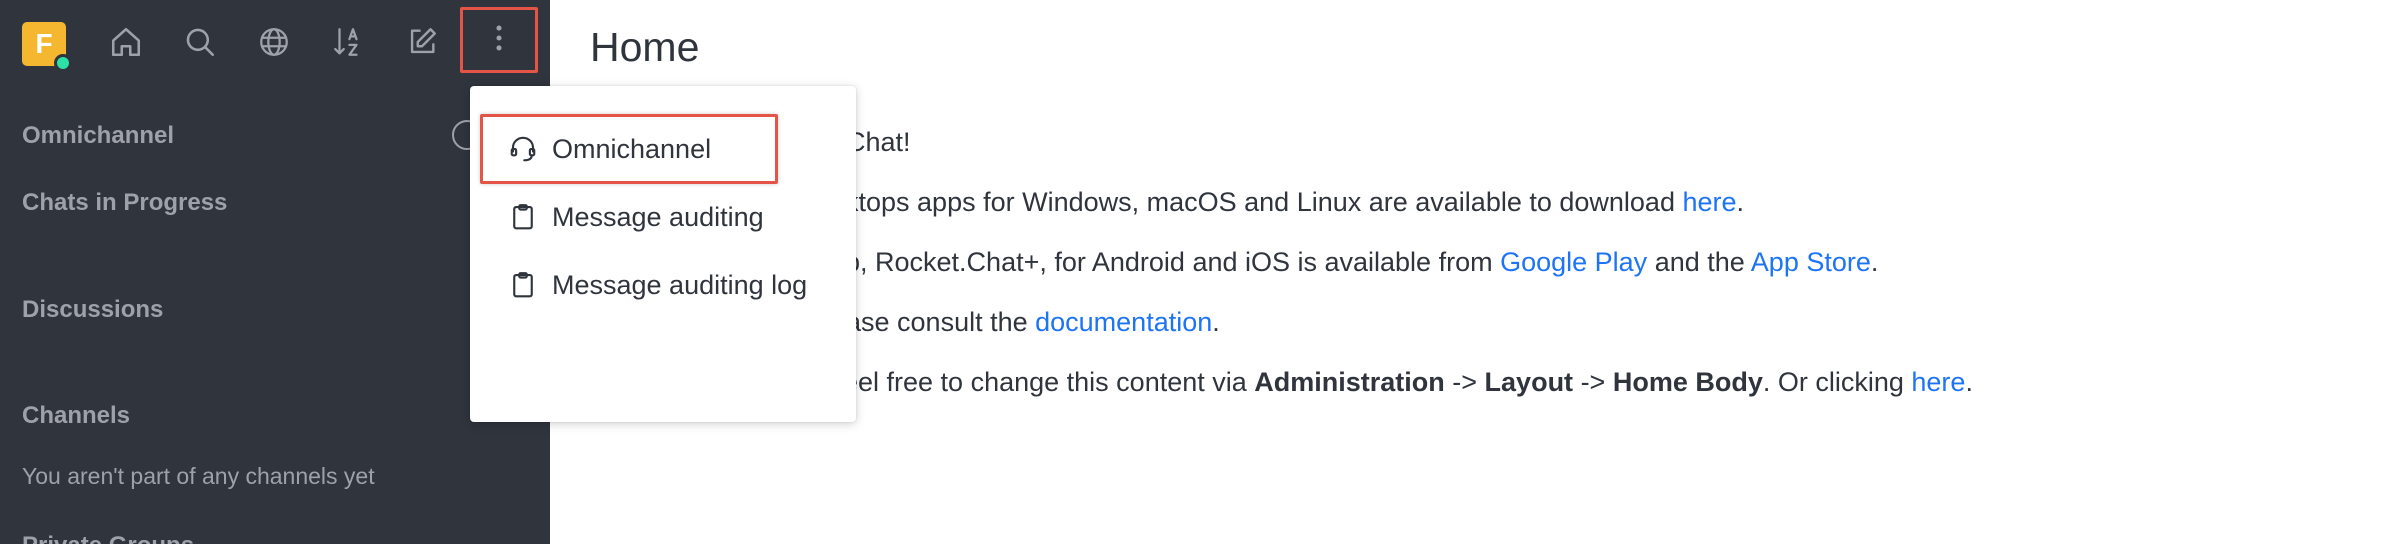 This screenshot has height=544, width=2388. I want to click on user-avatar: F, so click(47, 47).